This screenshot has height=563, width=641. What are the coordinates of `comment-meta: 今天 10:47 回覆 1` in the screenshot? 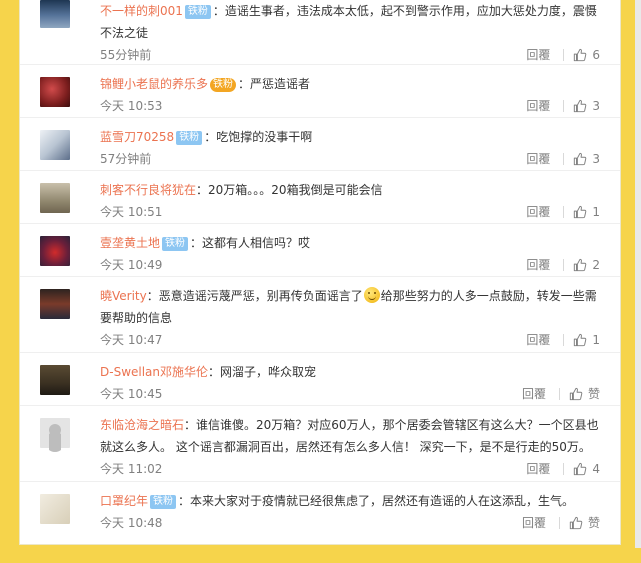 It's located at (350, 340).